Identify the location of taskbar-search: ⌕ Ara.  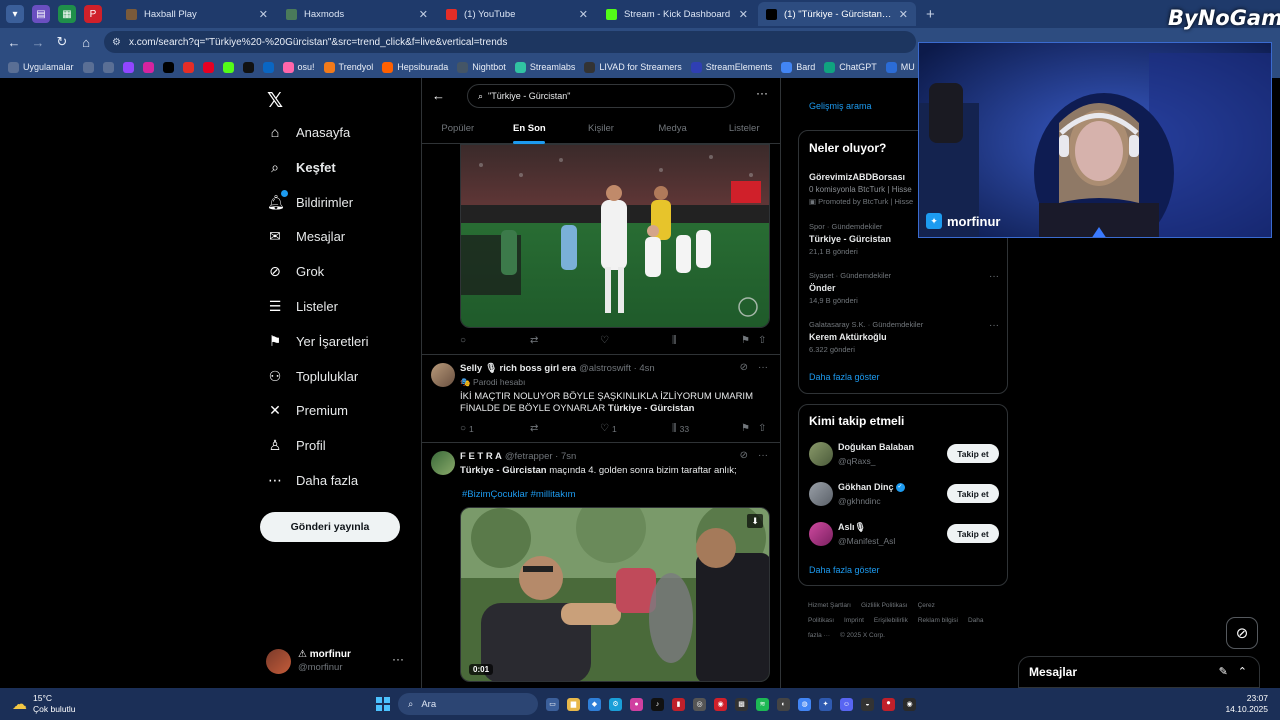
(468, 704).